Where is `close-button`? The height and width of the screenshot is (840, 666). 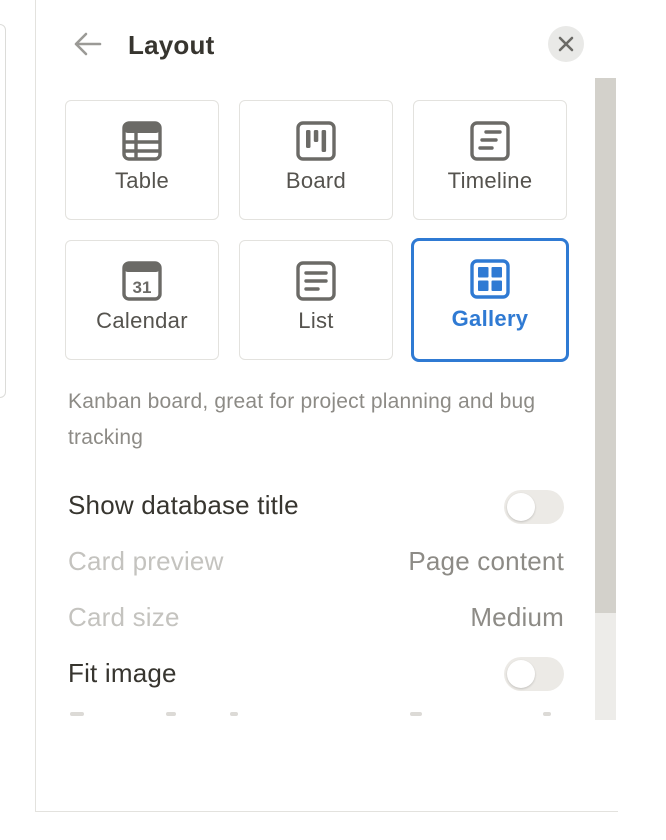 close-button is located at coordinates (566, 44).